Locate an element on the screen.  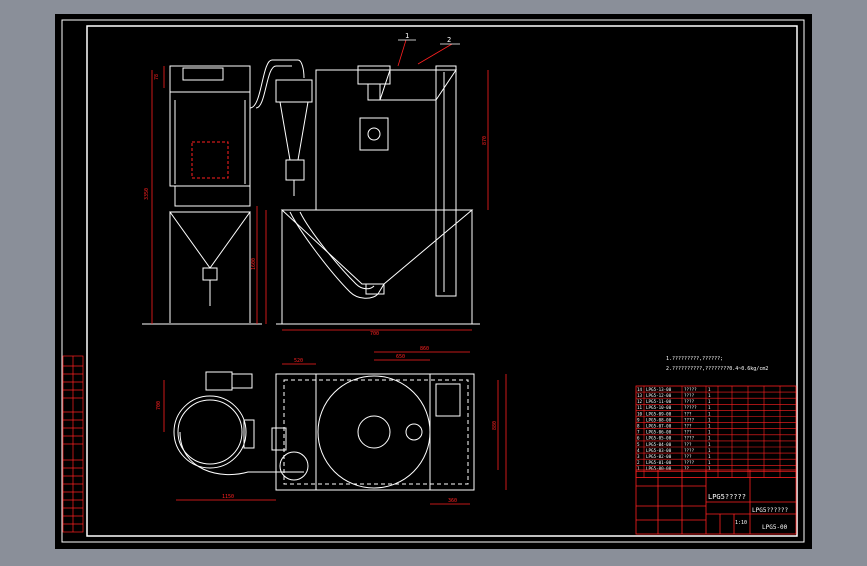
dim-label: 880 is located at coordinates (495, 425).